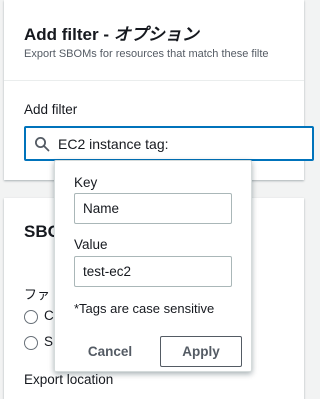 The height and width of the screenshot is (399, 320). I want to click on export-location-label: Export location, so click(69, 379).